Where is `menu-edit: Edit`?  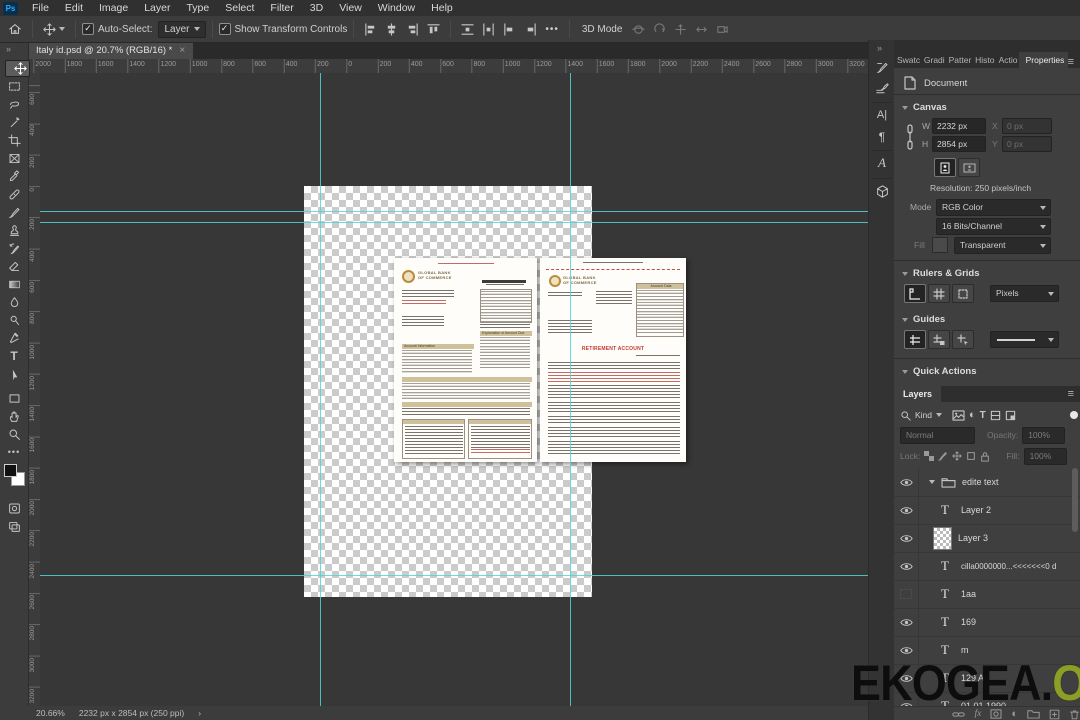 menu-edit: Edit is located at coordinates (74, 8).